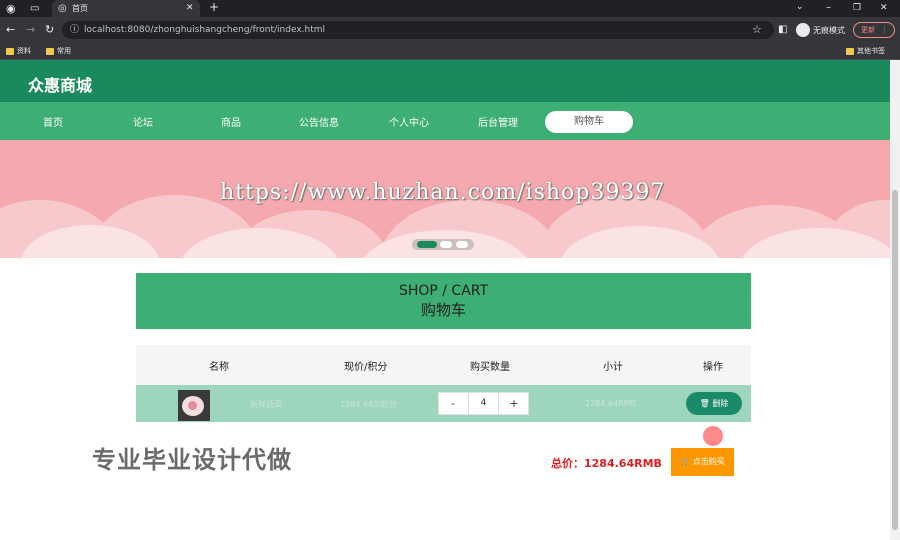 This screenshot has width=900, height=540. Describe the element at coordinates (366, 367) in the screenshot. I see `col-price: 现价/积分` at that location.